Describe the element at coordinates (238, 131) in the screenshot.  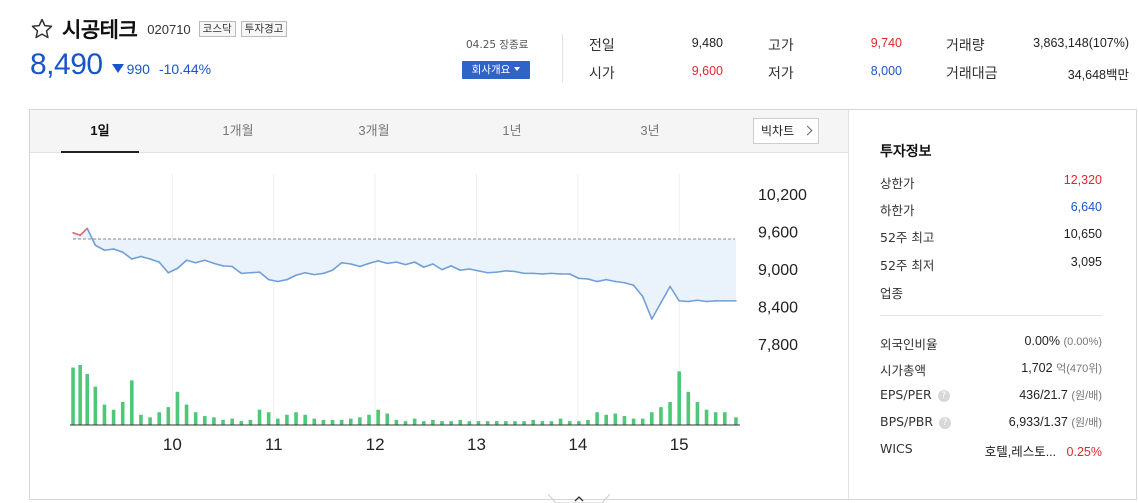
I see `tab-1month: 1개월` at that location.